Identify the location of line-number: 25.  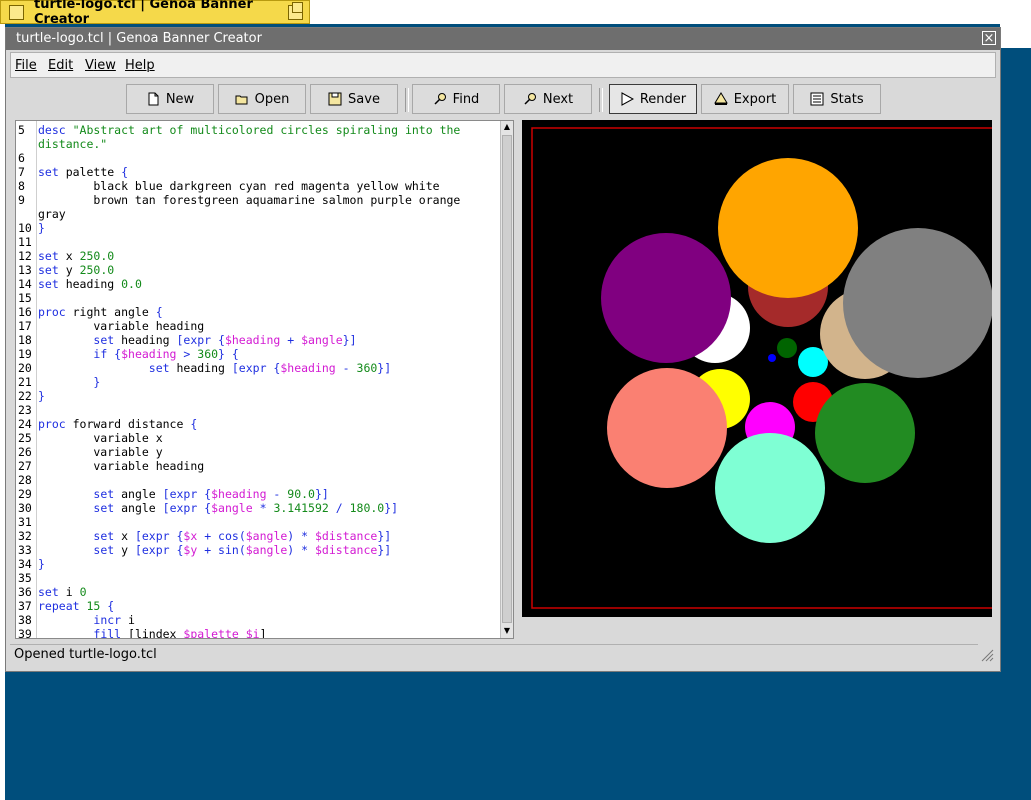
(25, 438).